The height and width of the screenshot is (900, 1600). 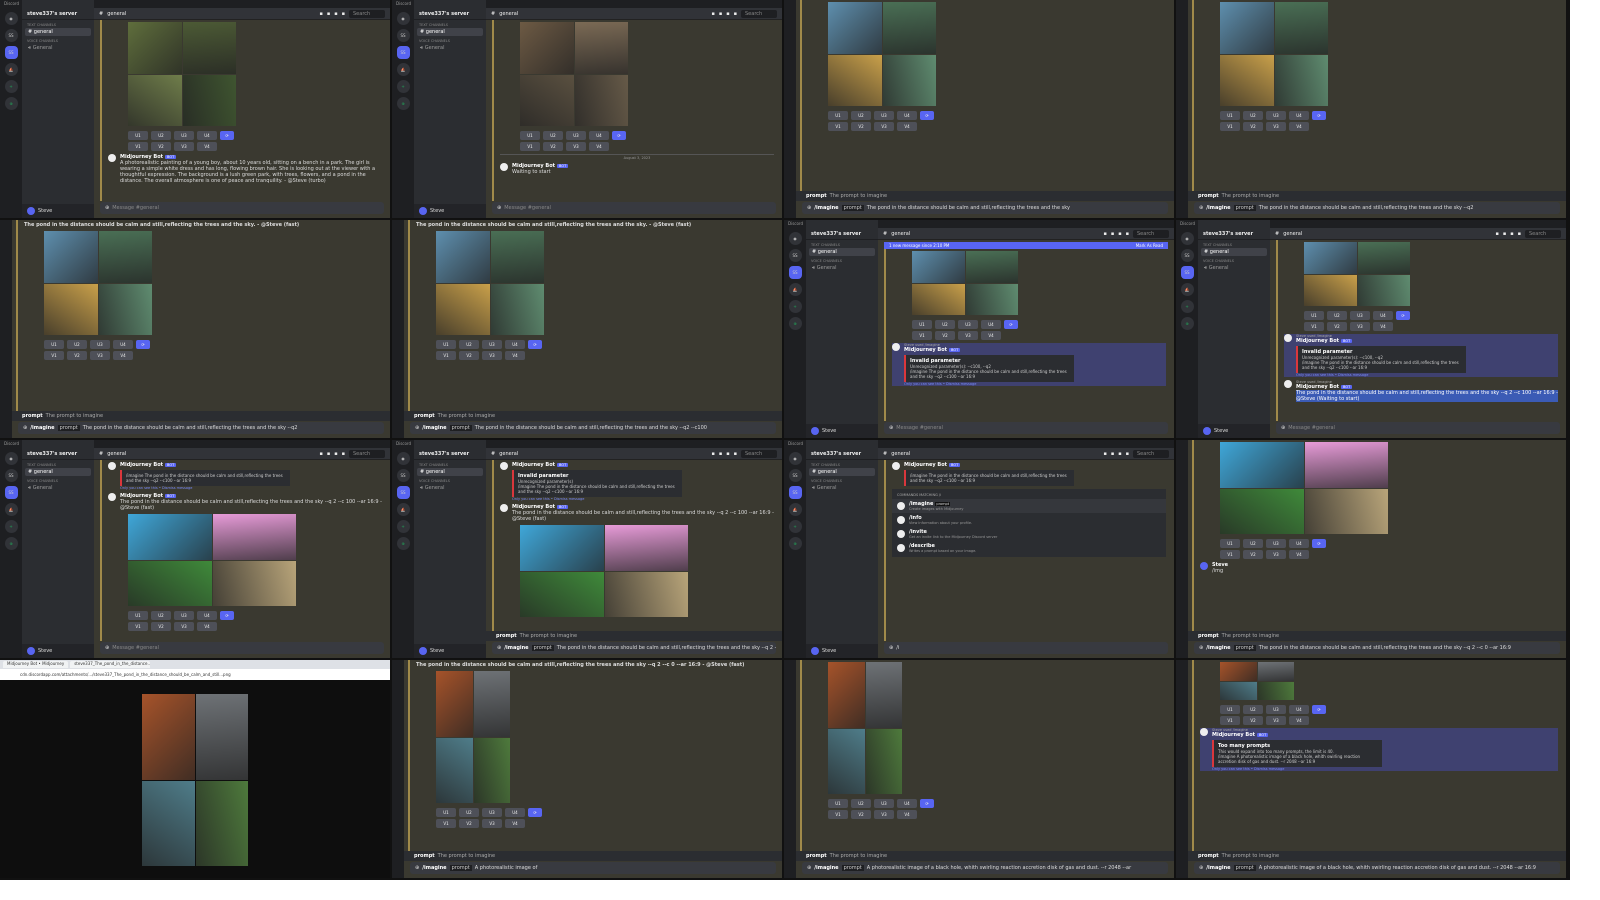 I want to click on input-value: A photorealistic image of, so click(x=506, y=868).